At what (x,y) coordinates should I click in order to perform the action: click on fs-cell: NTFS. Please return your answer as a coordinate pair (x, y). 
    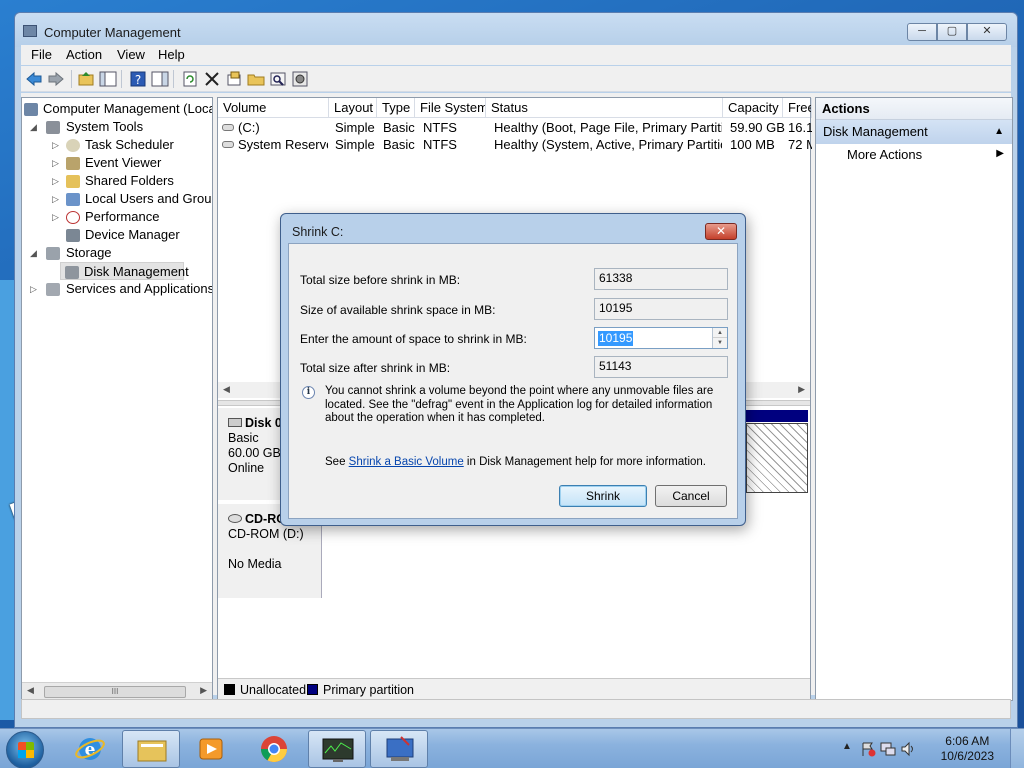
    Looking at the image, I should click on (440, 144).